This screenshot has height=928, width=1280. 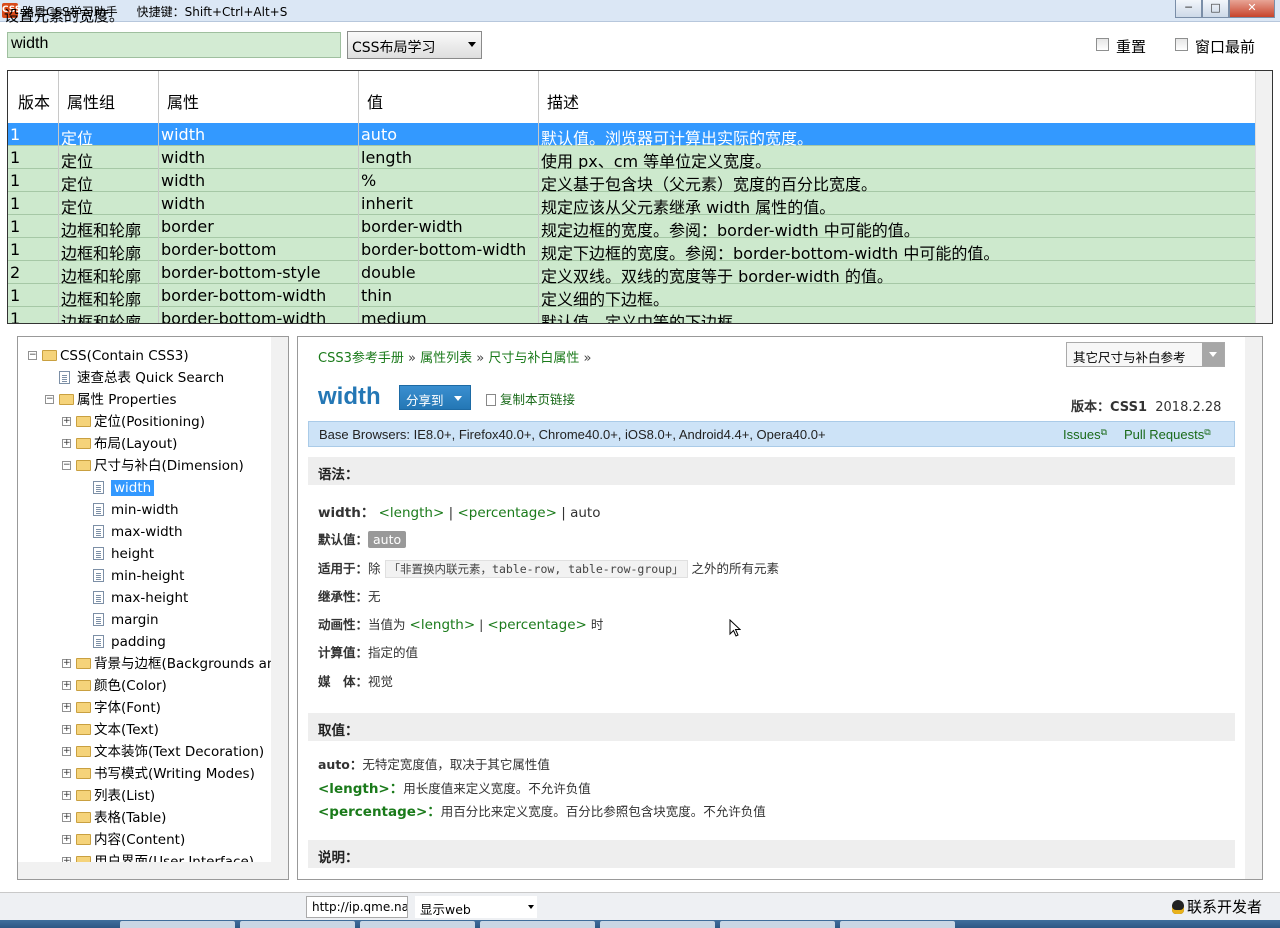 I want to click on category-select: CSS布局学习, so click(x=414, y=45).